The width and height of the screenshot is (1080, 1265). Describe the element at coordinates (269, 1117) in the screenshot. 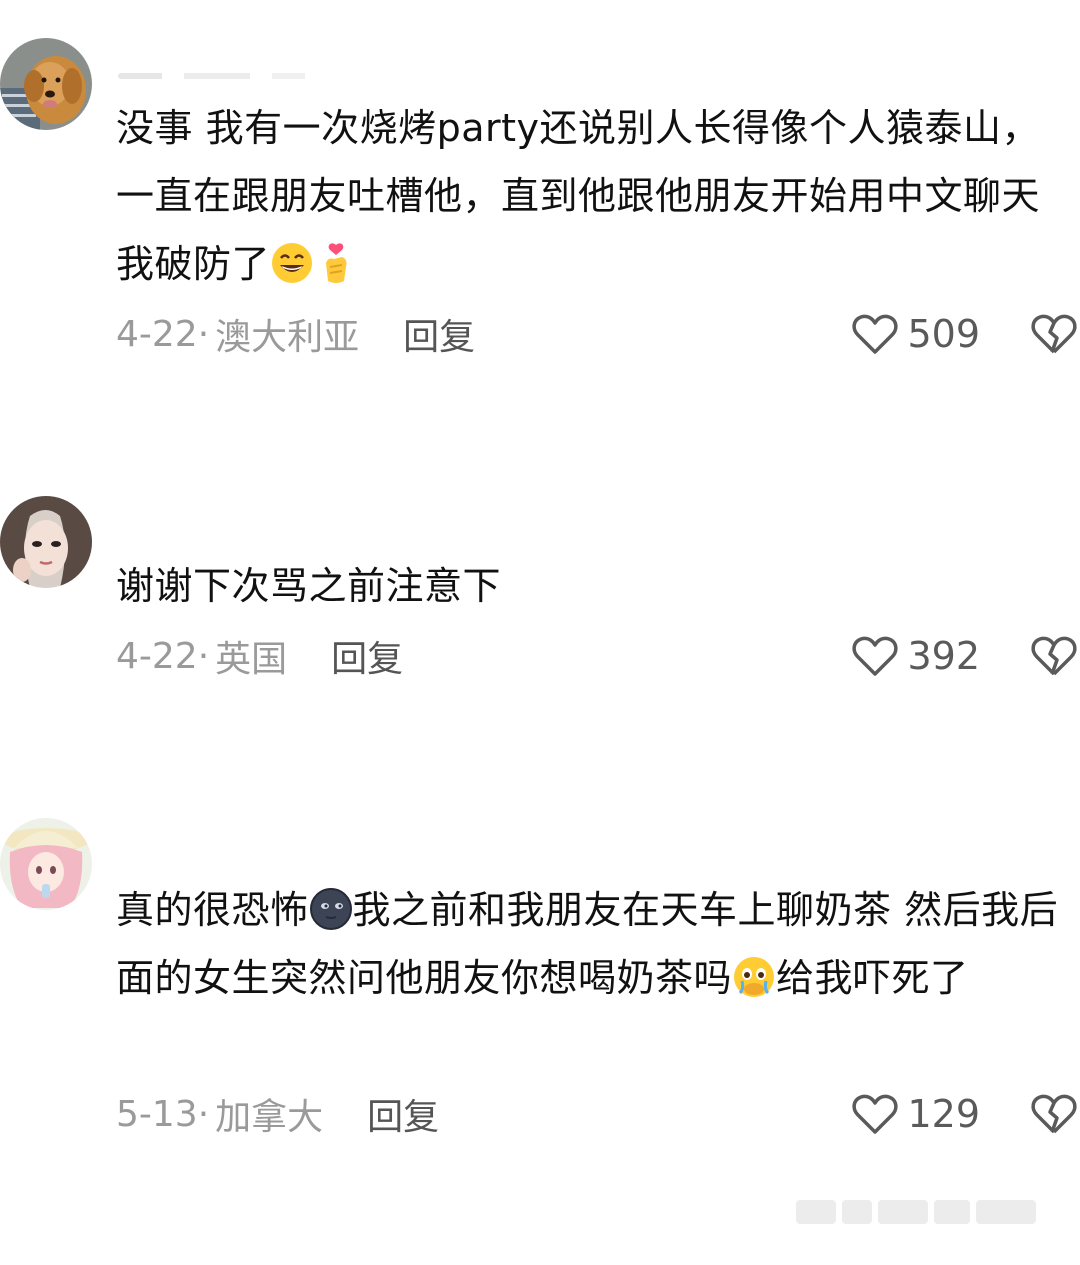

I see `comment-location: 加拿大` at that location.